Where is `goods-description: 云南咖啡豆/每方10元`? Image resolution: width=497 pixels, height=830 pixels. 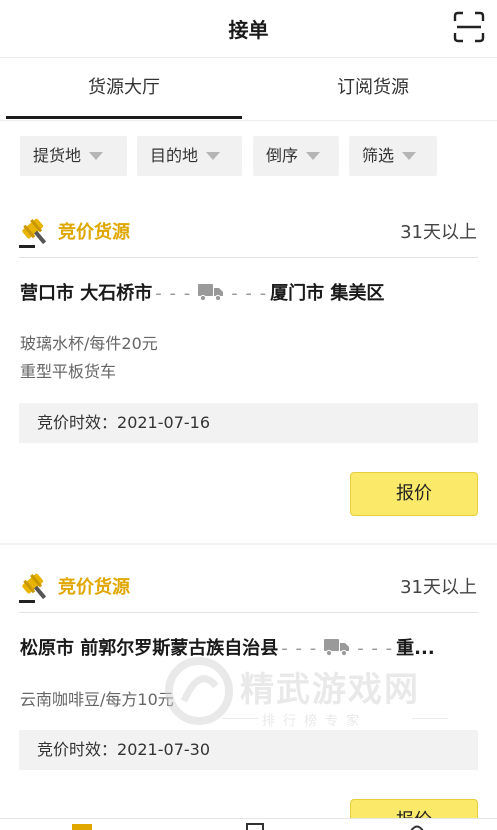
goods-description: 云南咖啡豆/每方10元 is located at coordinates (97, 699).